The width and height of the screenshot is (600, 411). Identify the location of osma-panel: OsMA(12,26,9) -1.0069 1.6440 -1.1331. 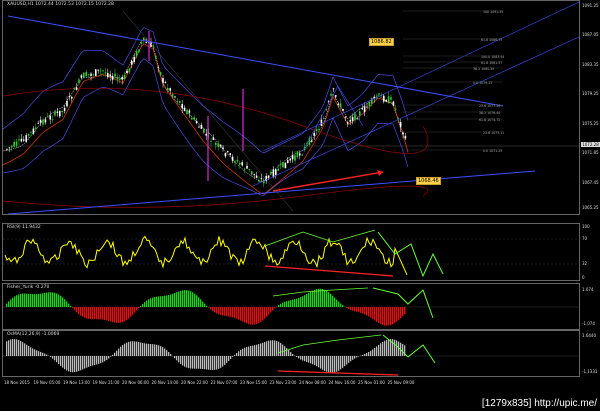
(300, 353).